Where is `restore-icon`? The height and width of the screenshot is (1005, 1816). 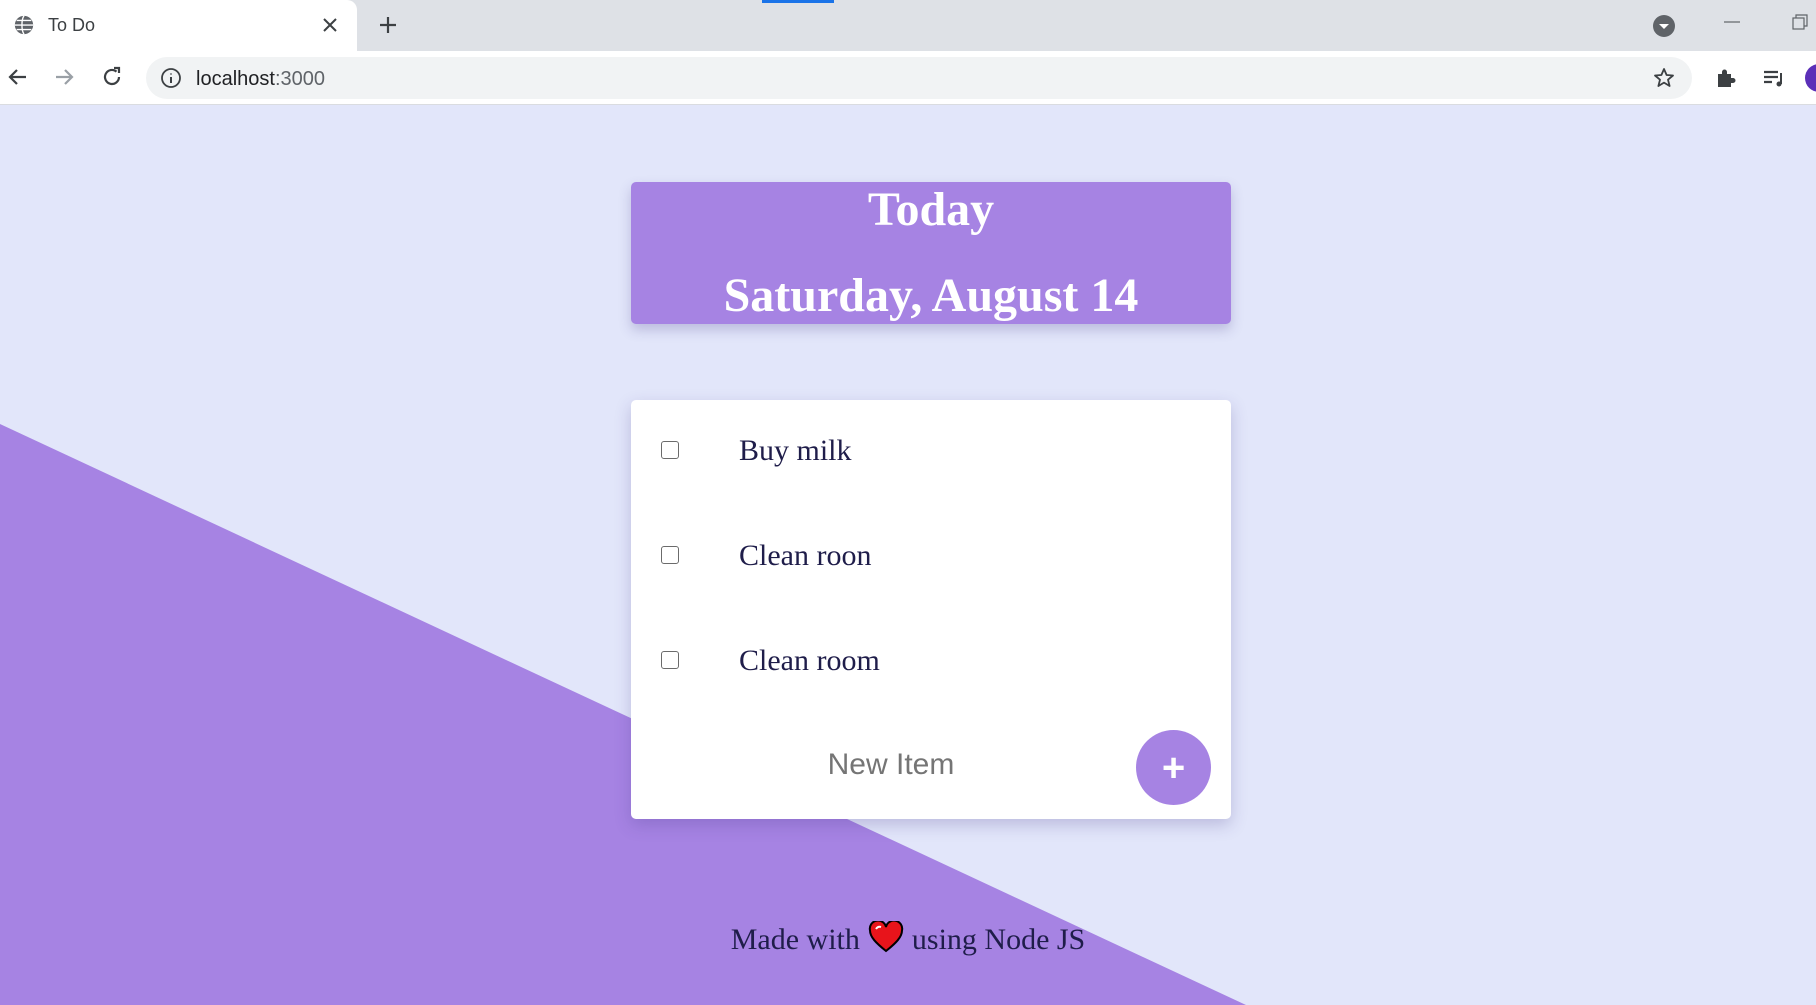 restore-icon is located at coordinates (1800, 22).